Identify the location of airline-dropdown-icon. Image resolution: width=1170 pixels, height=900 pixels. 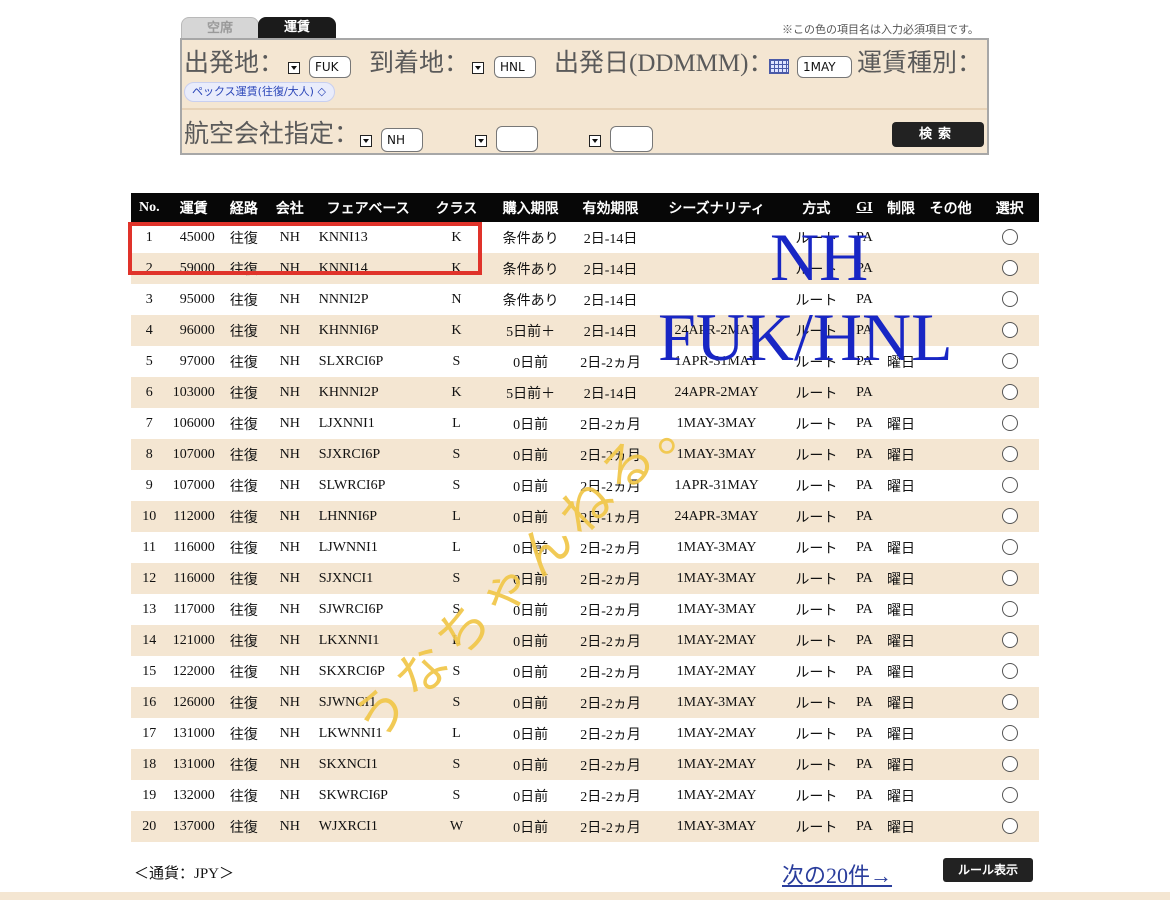
(366, 141).